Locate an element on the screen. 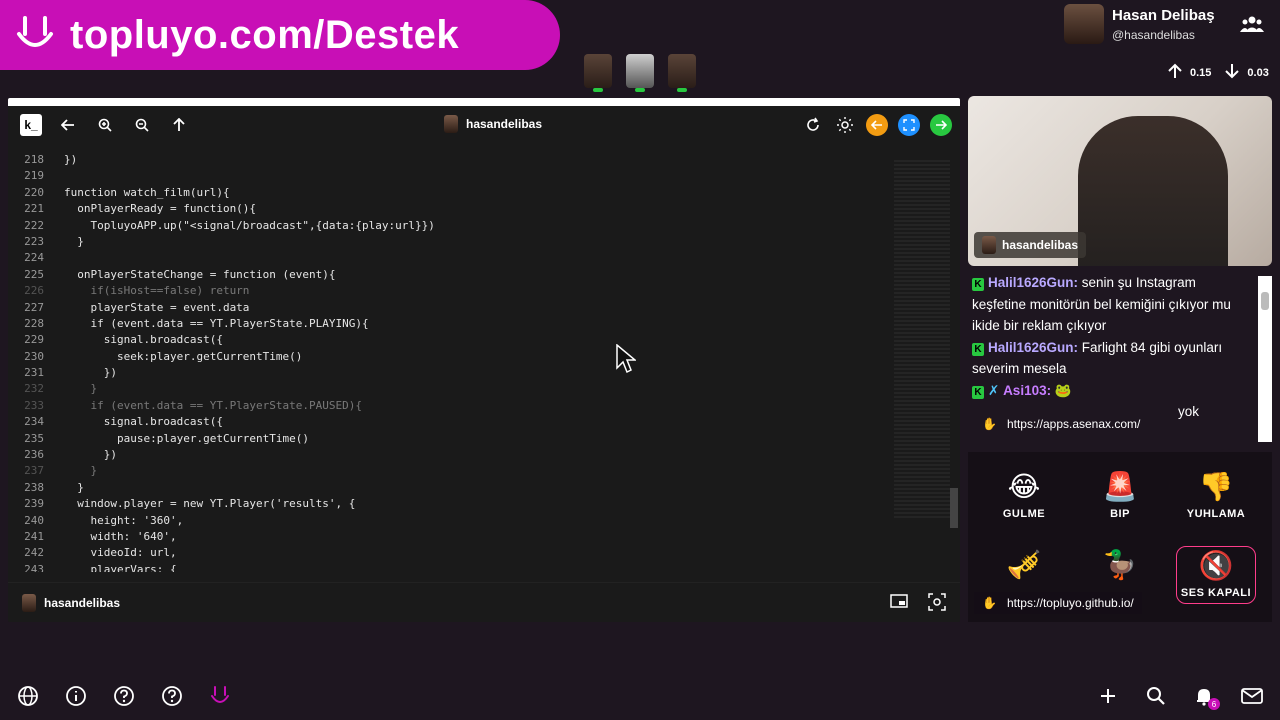  line-number: 238 is located at coordinates (34, 487).